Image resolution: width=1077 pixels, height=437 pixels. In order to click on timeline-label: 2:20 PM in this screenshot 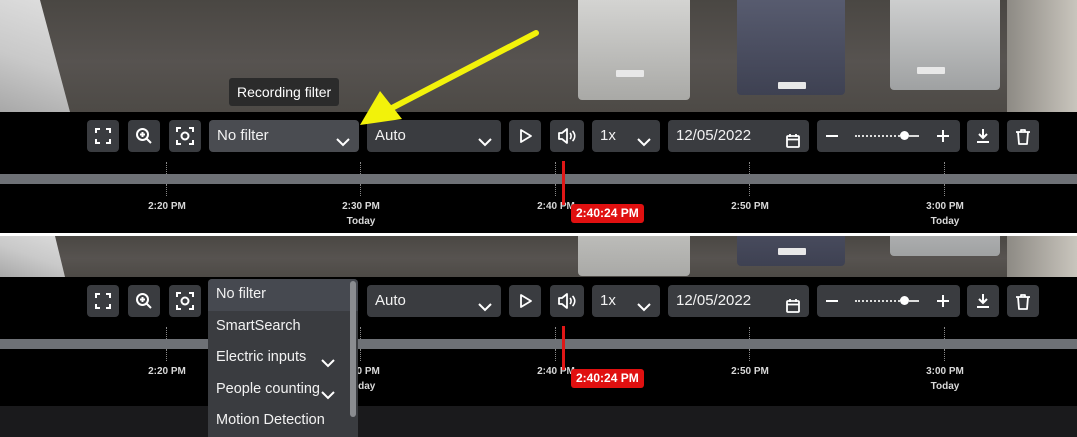, I will do `click(167, 206)`.